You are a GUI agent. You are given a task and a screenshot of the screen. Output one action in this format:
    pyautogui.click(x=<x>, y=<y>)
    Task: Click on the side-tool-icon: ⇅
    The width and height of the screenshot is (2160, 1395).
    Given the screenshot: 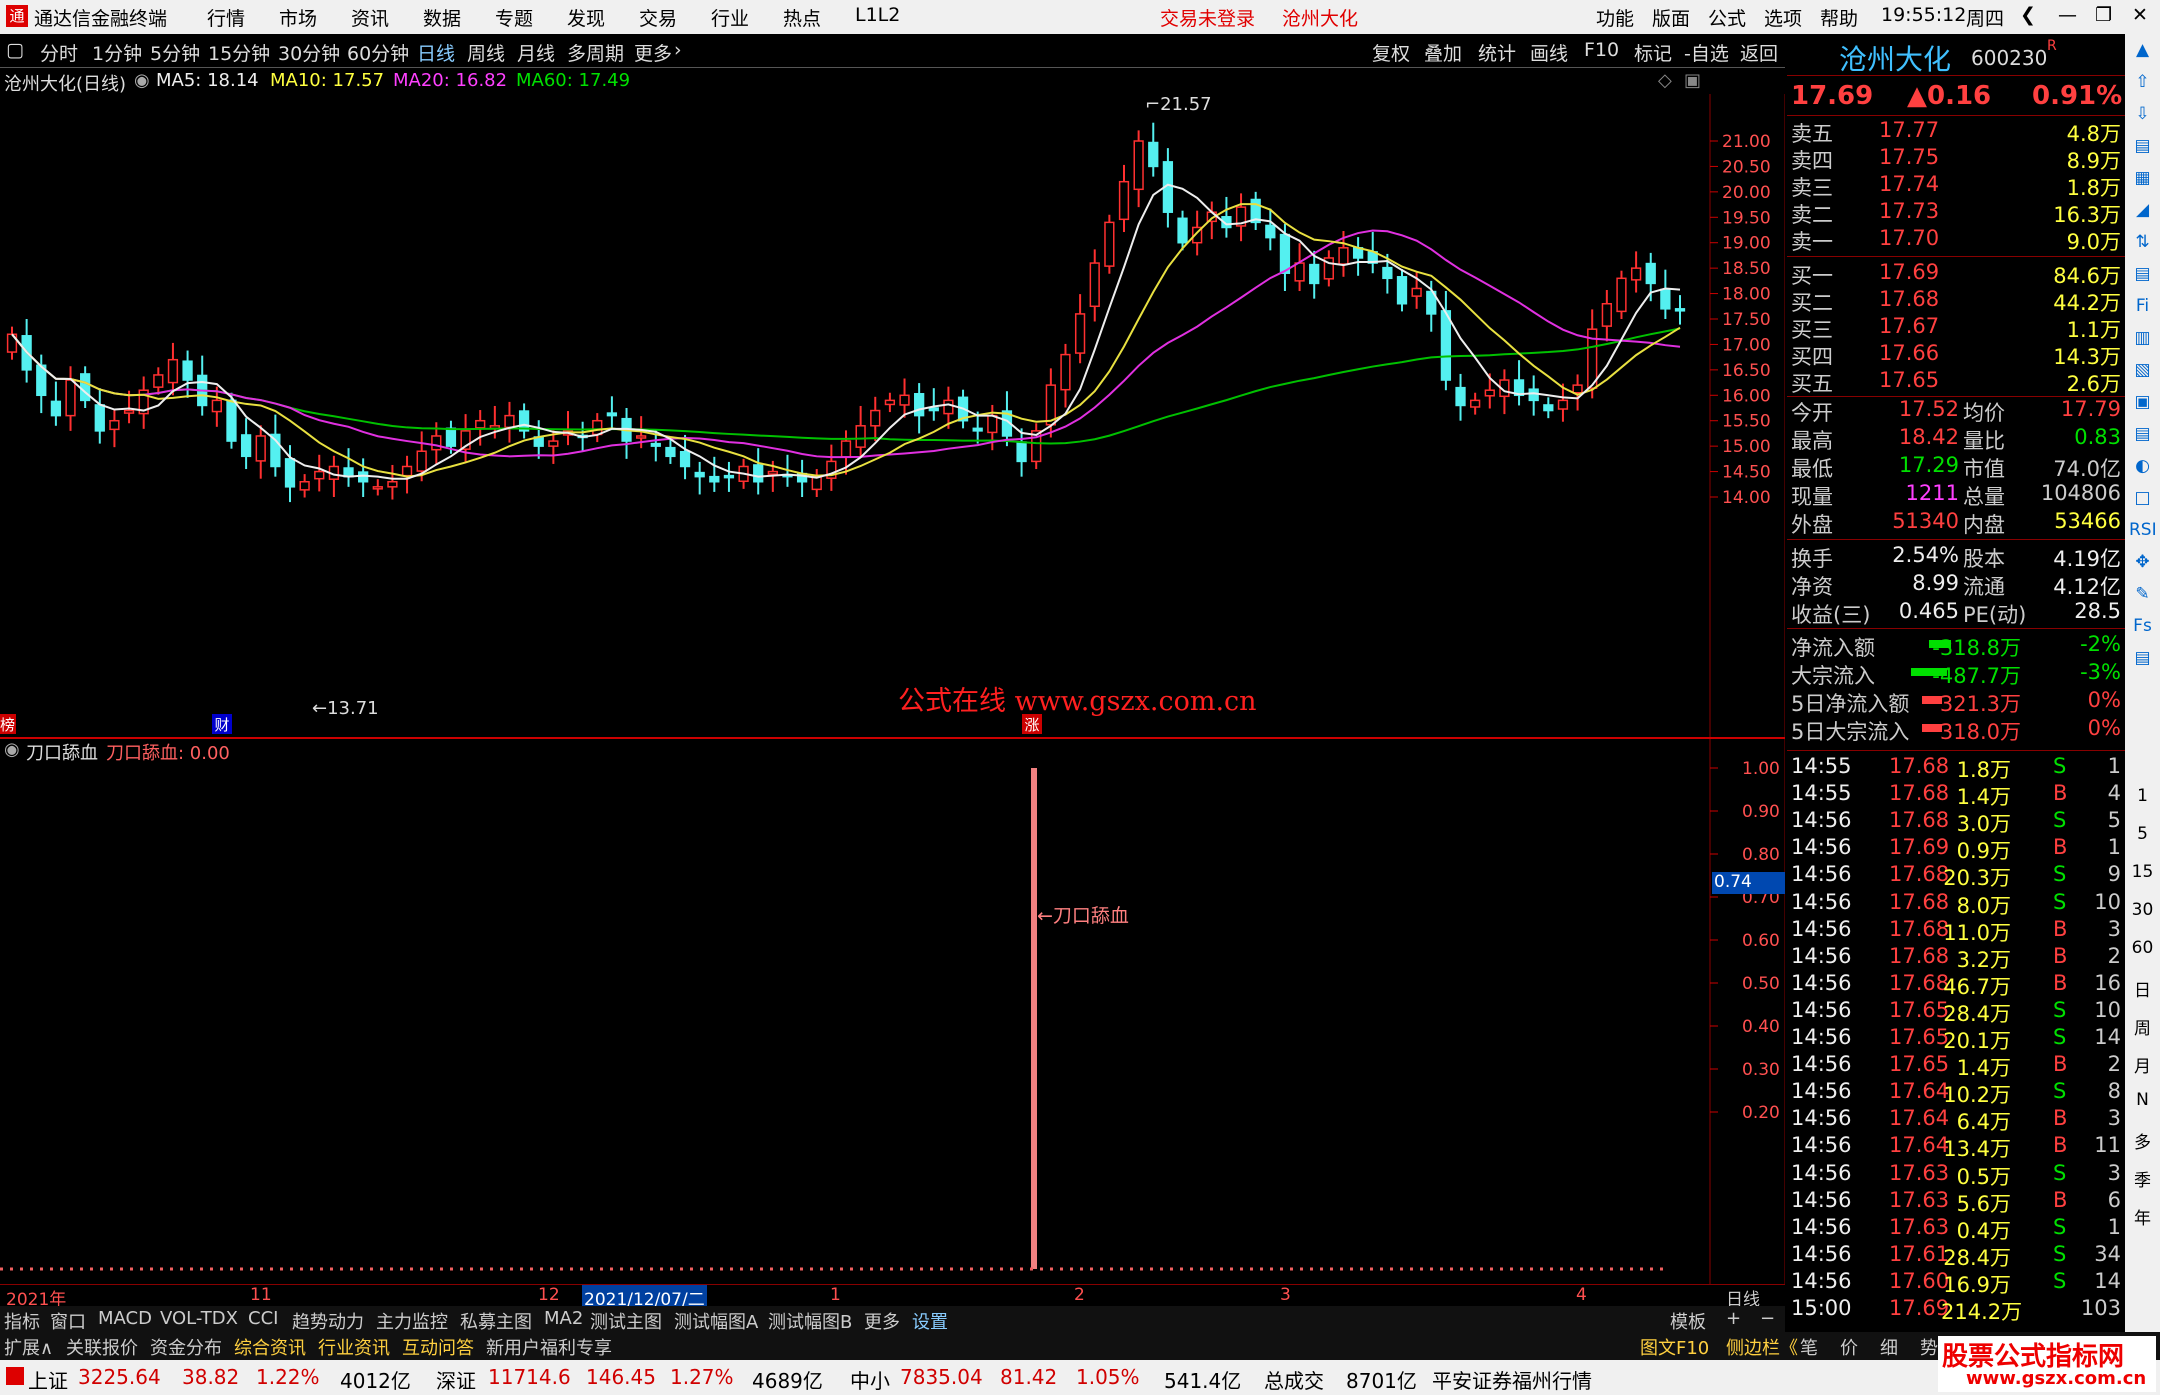 What is the action you would take?
    pyautogui.click(x=2142, y=245)
    